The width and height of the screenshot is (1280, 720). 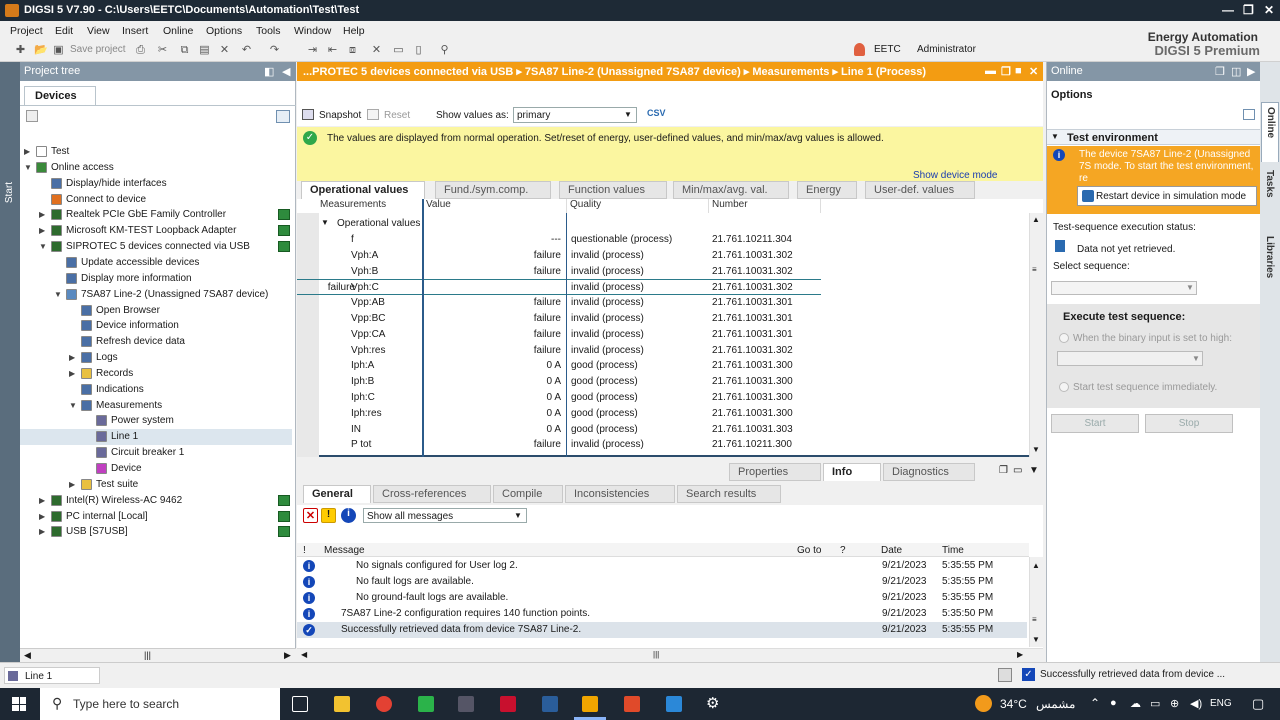 I want to click on panel-pin-icon: ◫, so click(x=1236, y=71).